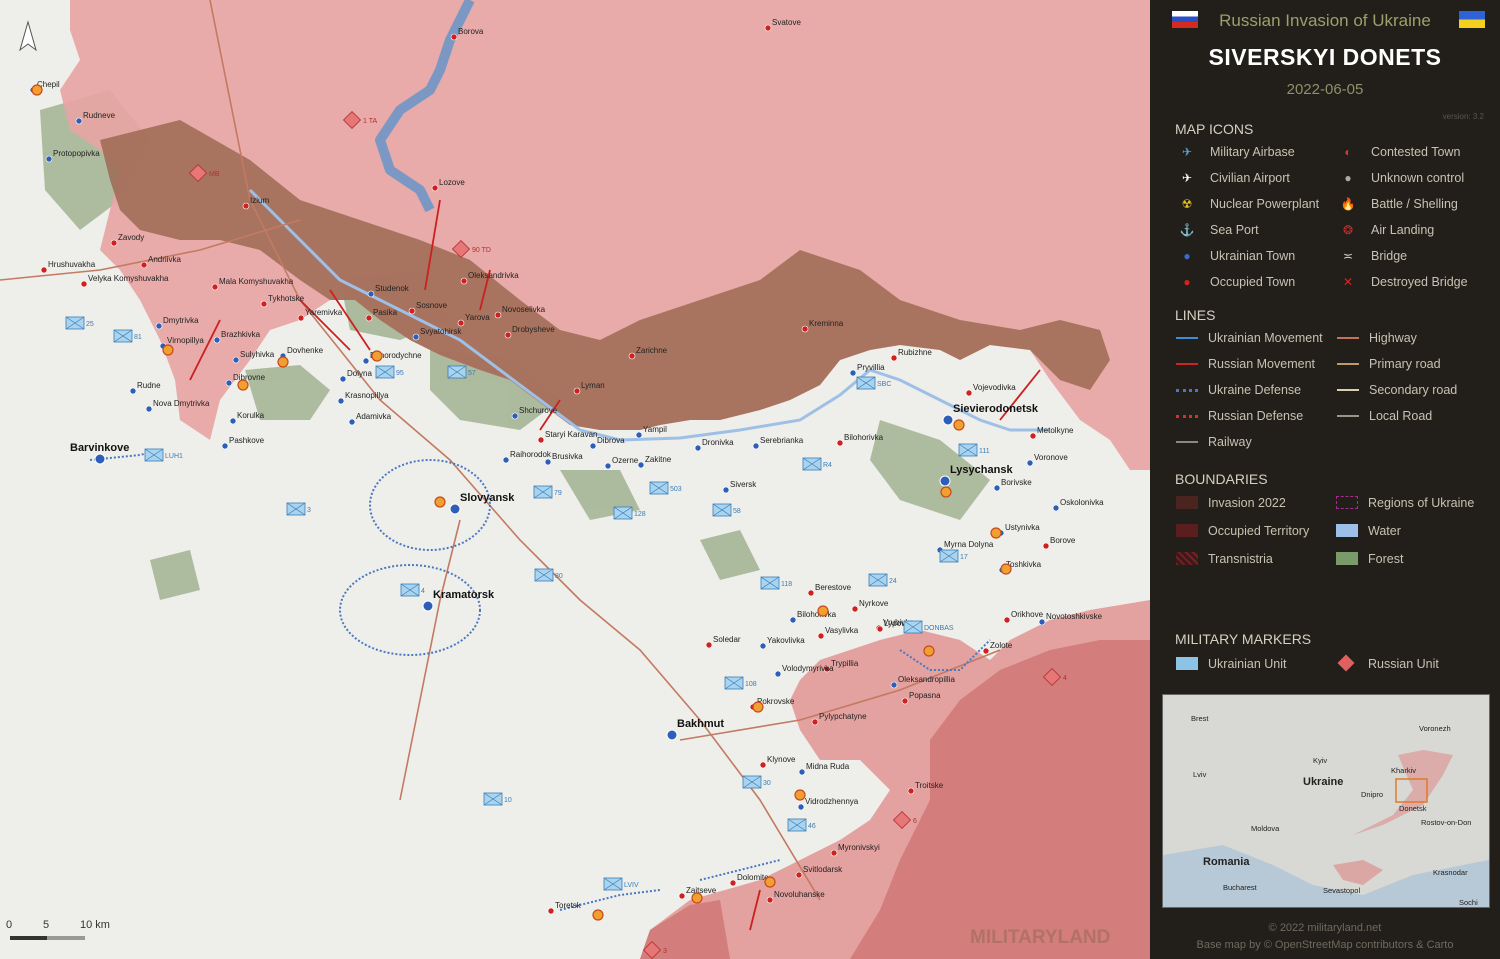 The width and height of the screenshot is (1500, 959). What do you see at coordinates (884, 384) in the screenshot?
I see `ukrainian-unit-label: SBC` at bounding box center [884, 384].